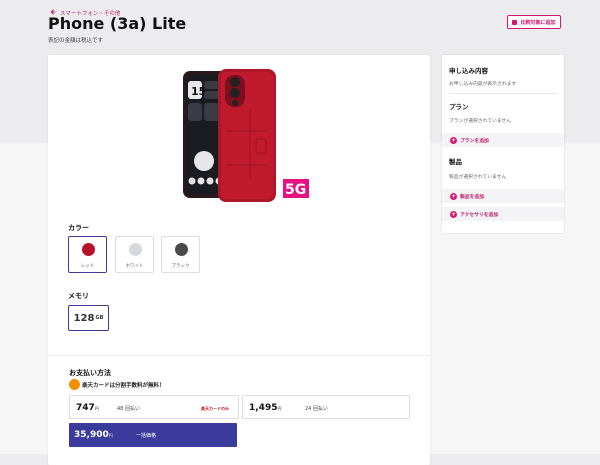  I want to click on add-accessory-label: アクセサリを追加, so click(479, 215).